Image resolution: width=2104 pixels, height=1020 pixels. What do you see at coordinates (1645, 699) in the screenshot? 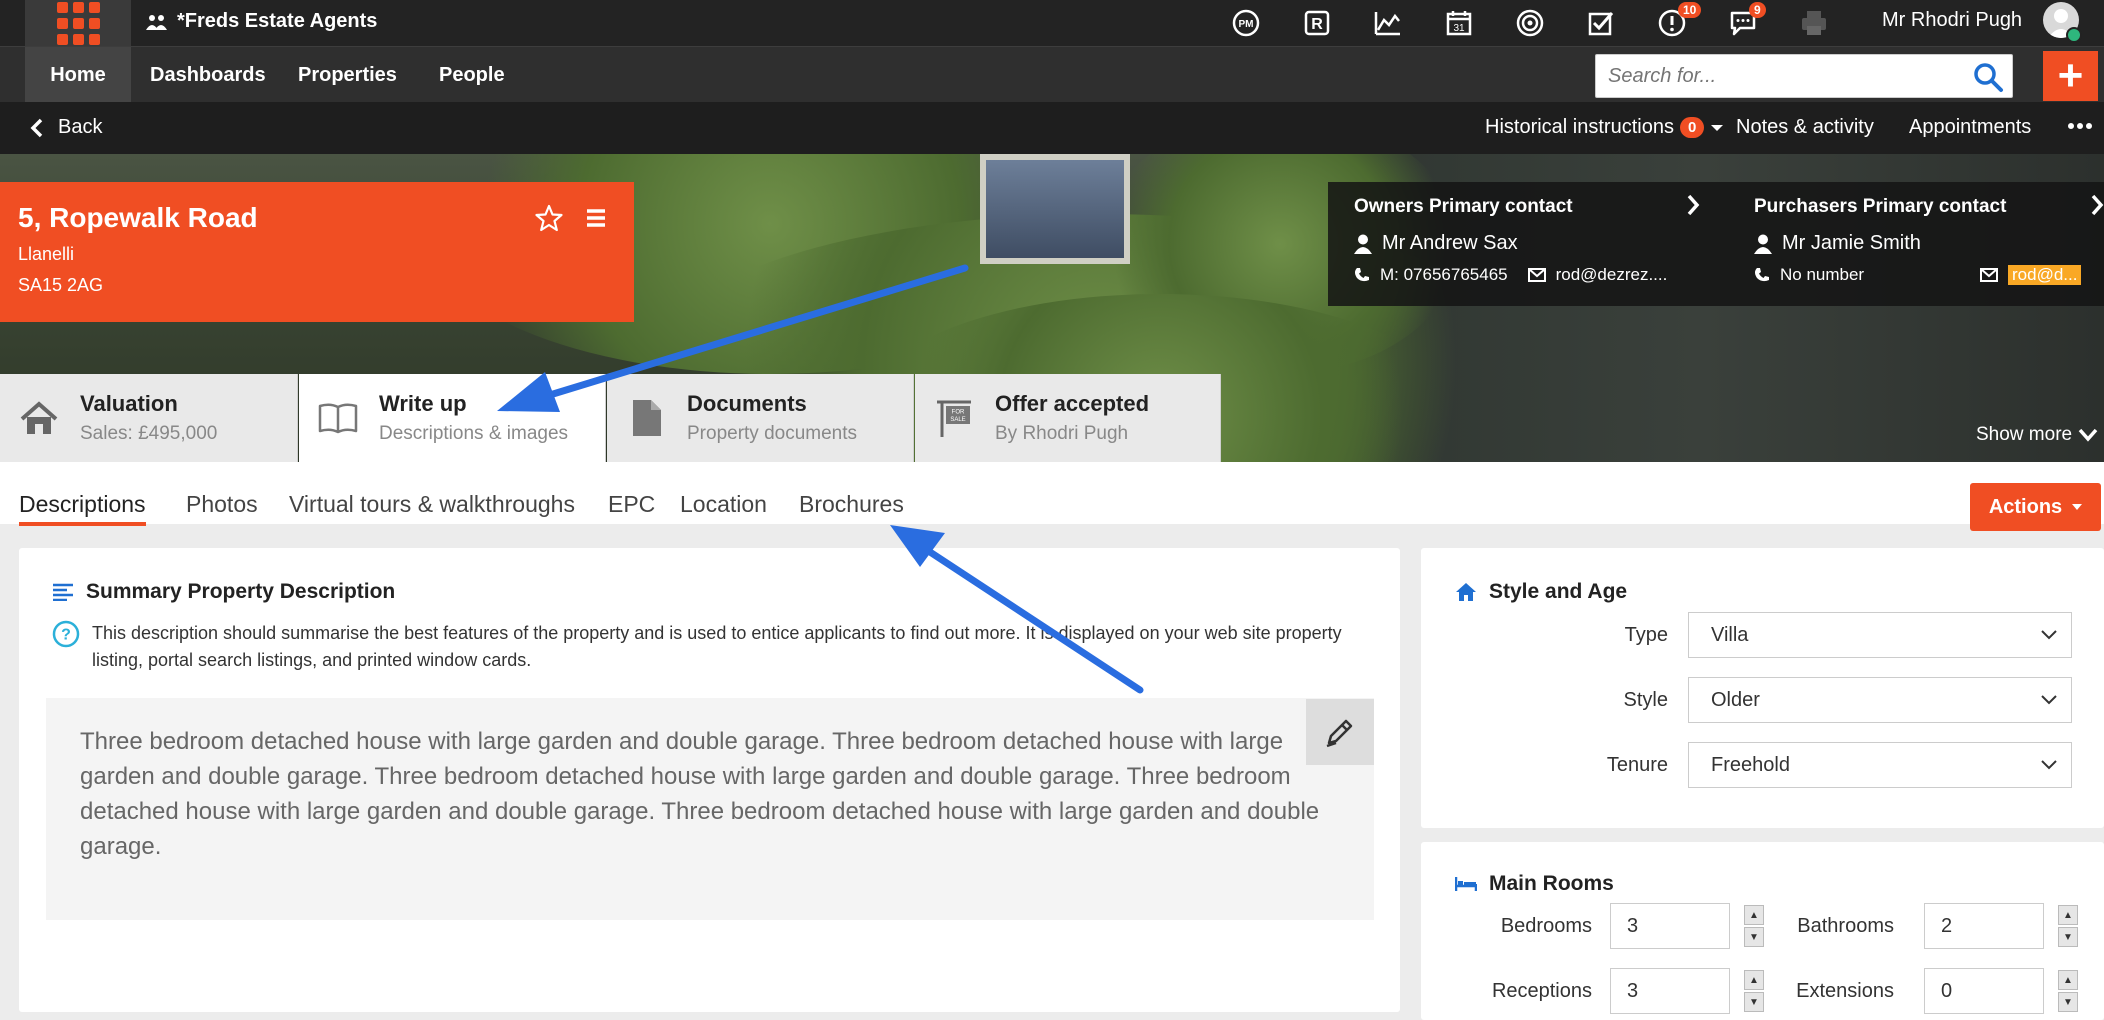
I see `style-label: Style` at bounding box center [1645, 699].